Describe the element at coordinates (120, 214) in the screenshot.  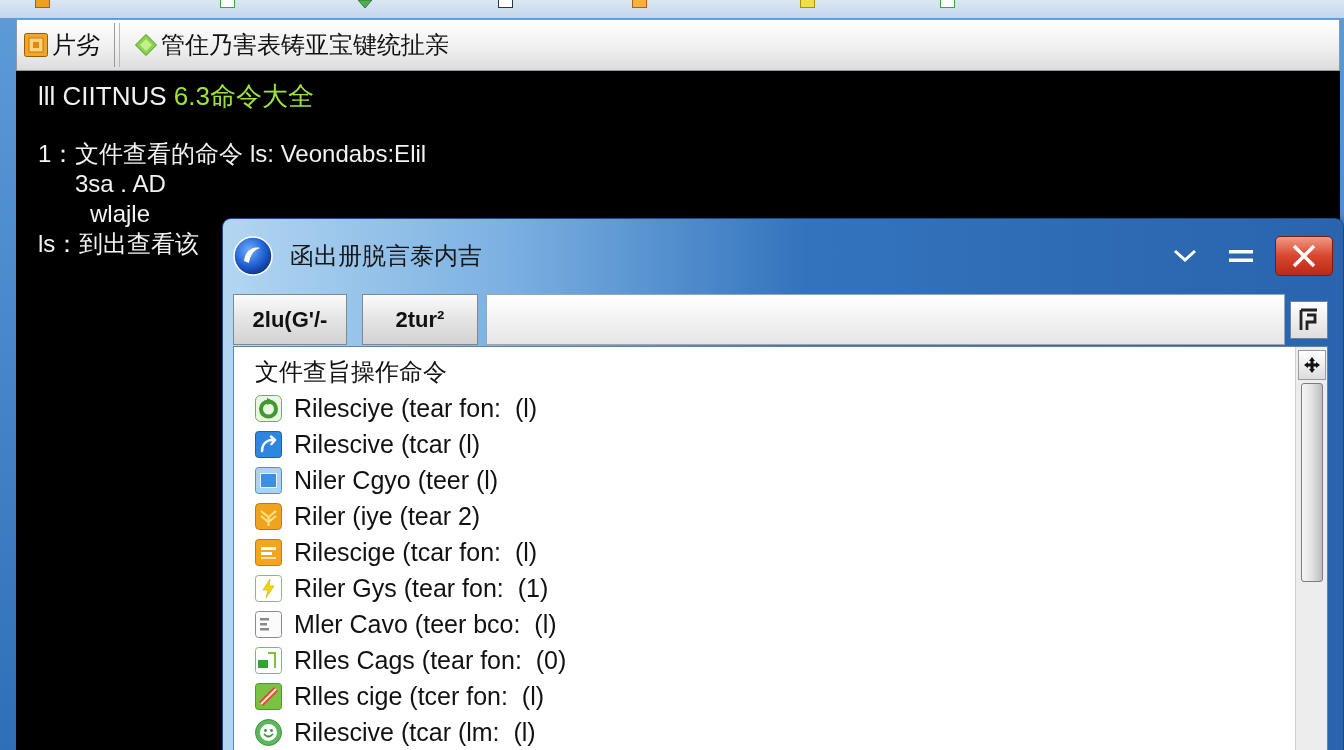
I see `console-line: wlajle` at that location.